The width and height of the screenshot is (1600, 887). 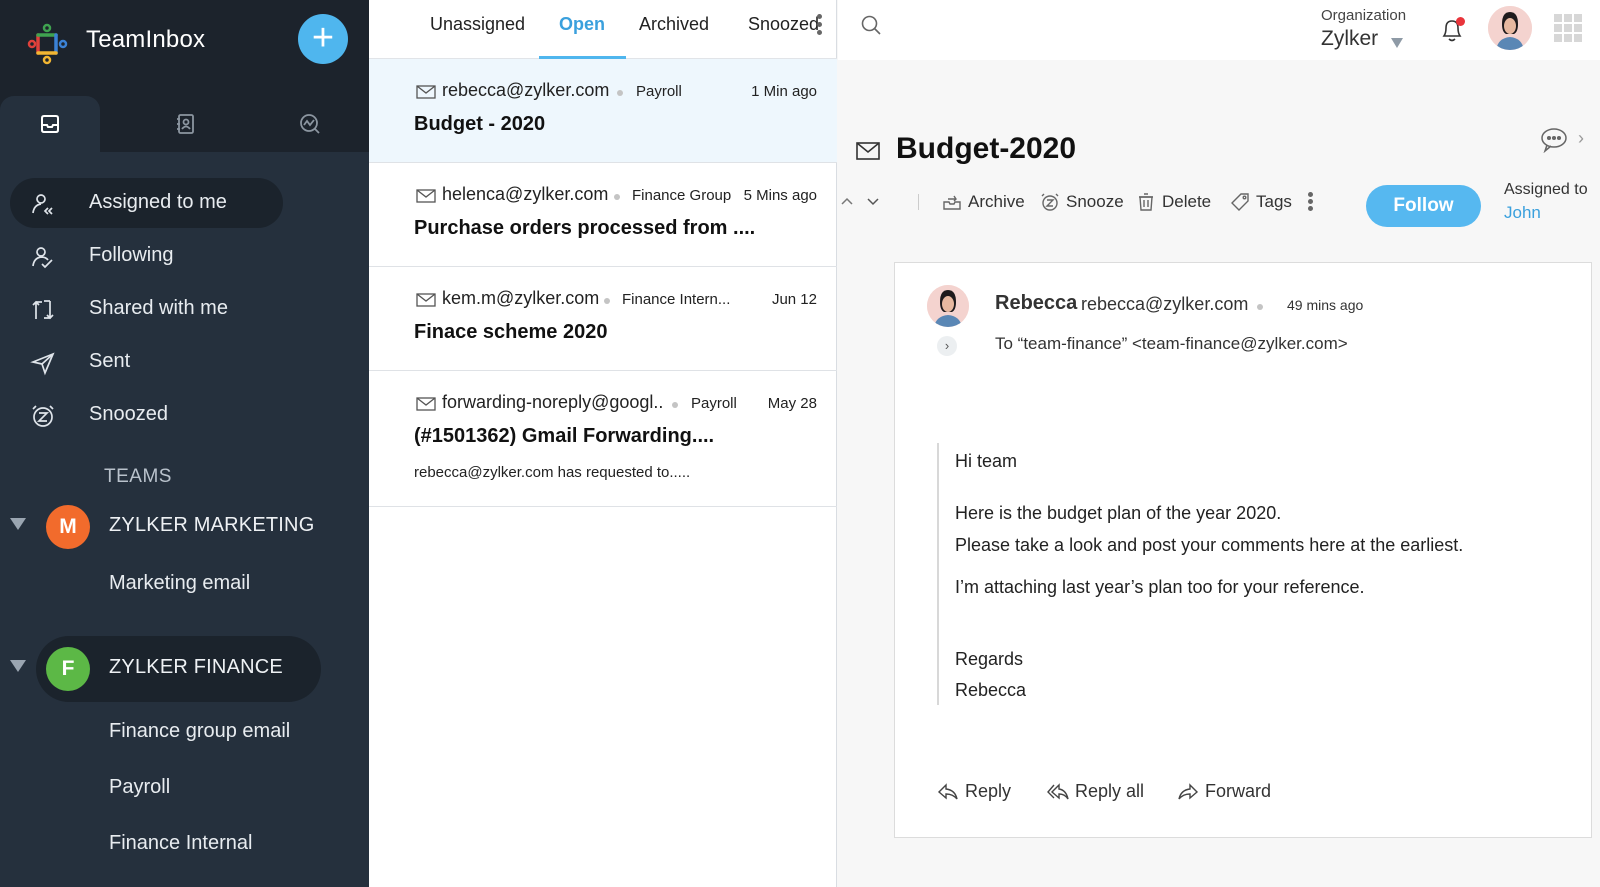 What do you see at coordinates (43, 416) in the screenshot?
I see `snooze-clock-icon` at bounding box center [43, 416].